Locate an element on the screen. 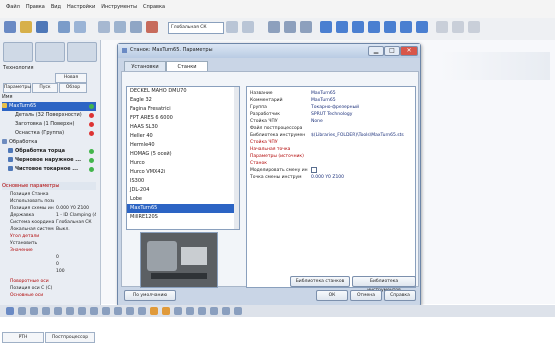 This screenshot has height=343, width=555. property-row: Комментарий MaxTurn65 is located at coordinates (331, 100).